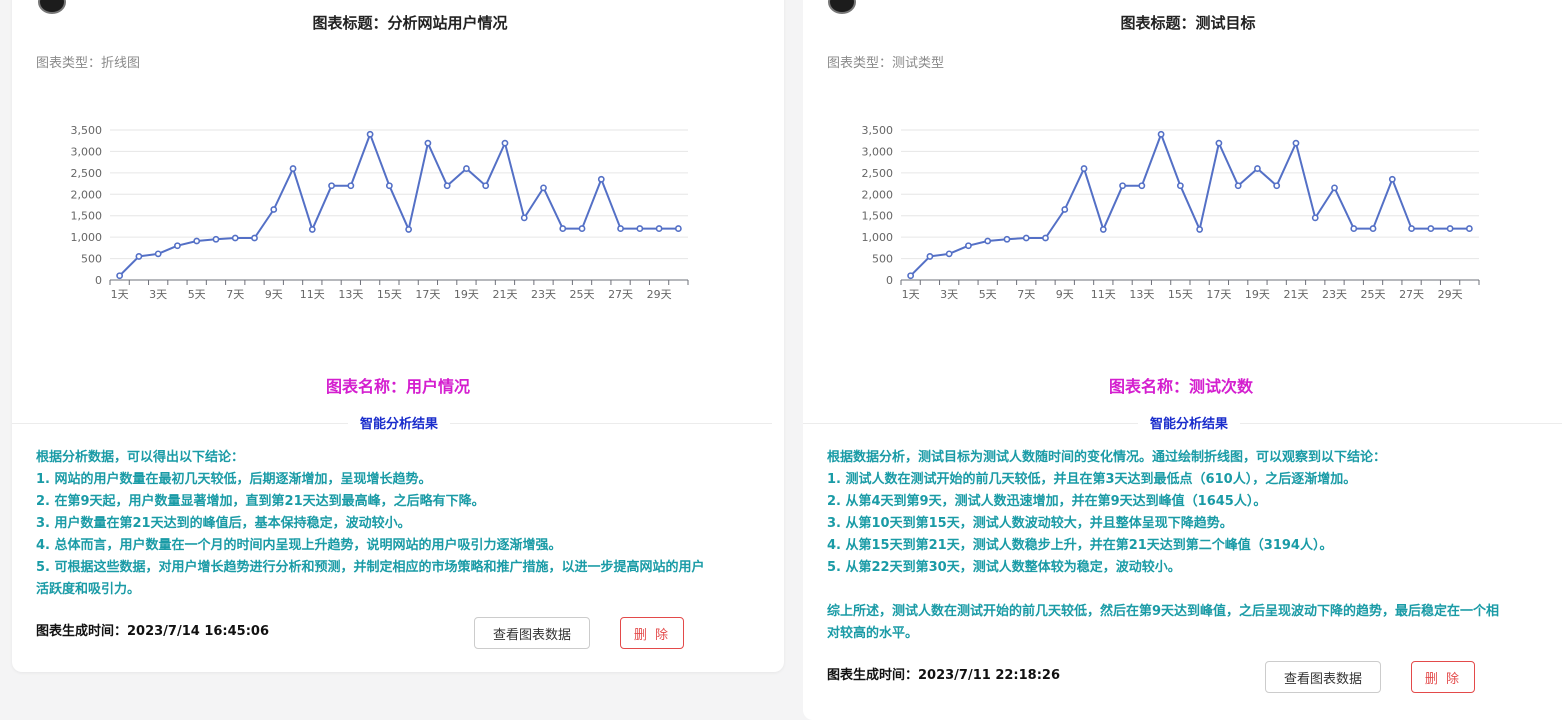 This screenshot has width=1562, height=720. What do you see at coordinates (1192, 590) in the screenshot?
I see `analysis-line` at bounding box center [1192, 590].